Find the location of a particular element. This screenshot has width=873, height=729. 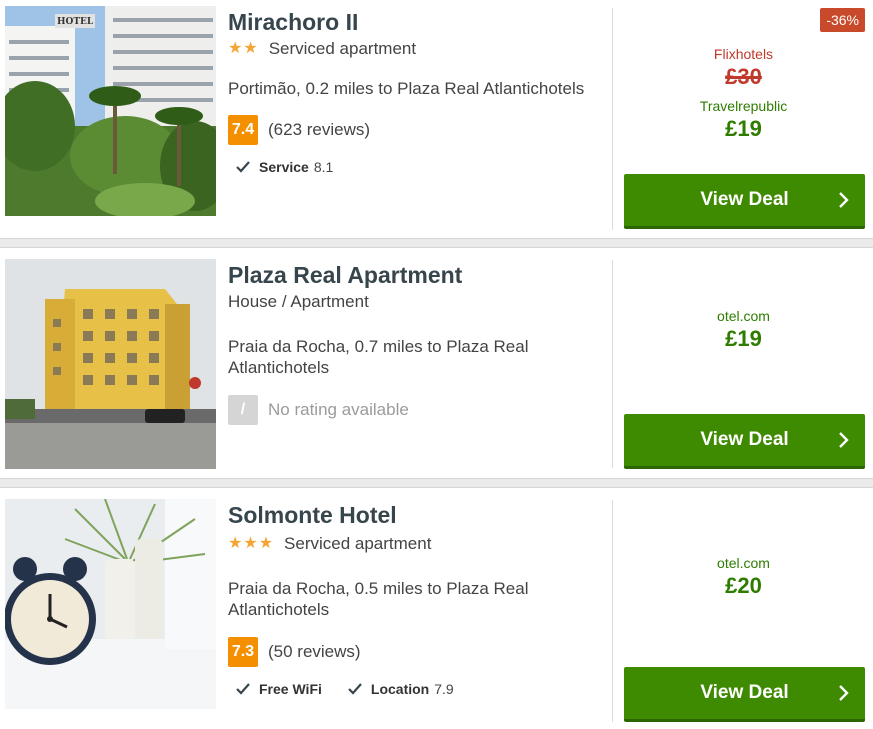

star-rating: ★★★ is located at coordinates (251, 543).